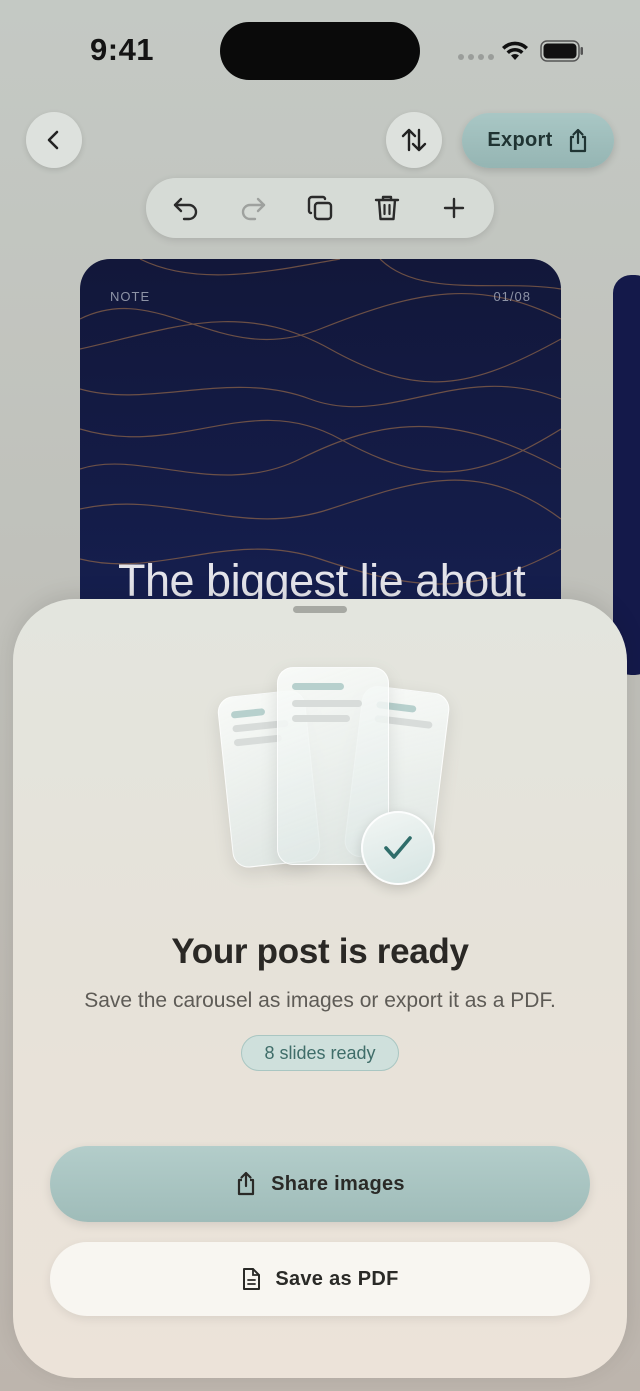 The width and height of the screenshot is (640, 1391). I want to click on export-button: Export, so click(538, 140).